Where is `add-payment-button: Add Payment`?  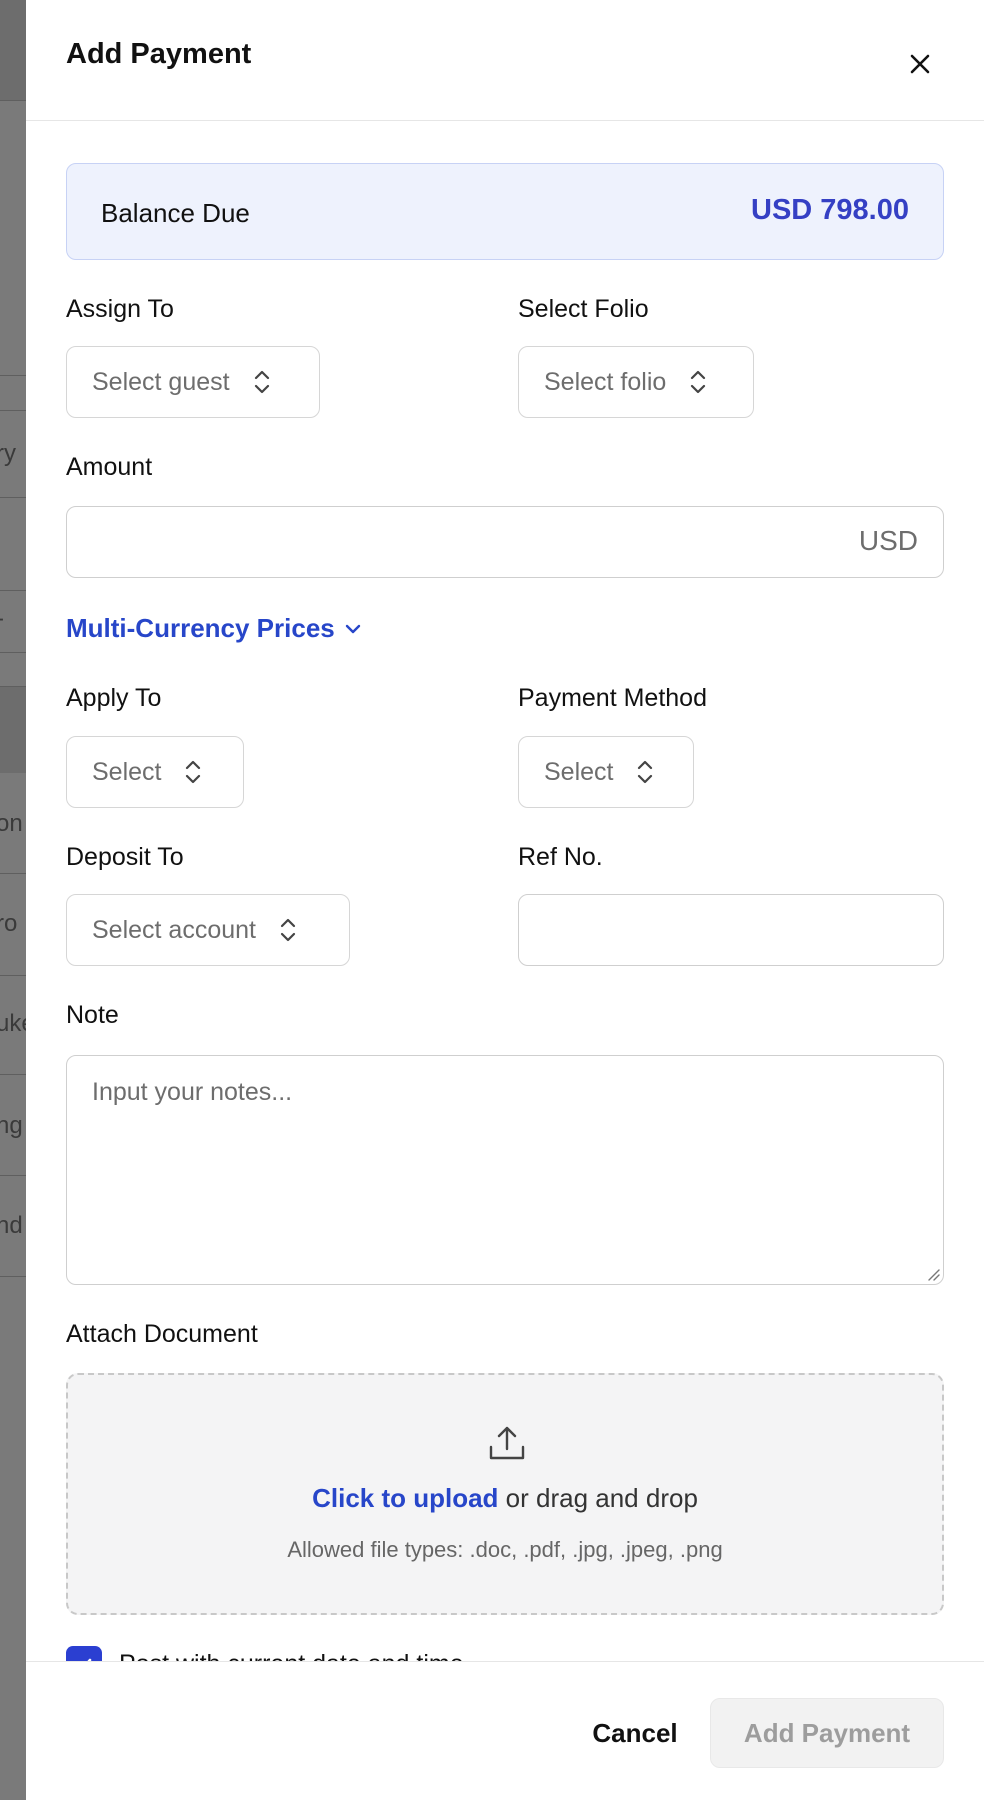 add-payment-button: Add Payment is located at coordinates (827, 1733).